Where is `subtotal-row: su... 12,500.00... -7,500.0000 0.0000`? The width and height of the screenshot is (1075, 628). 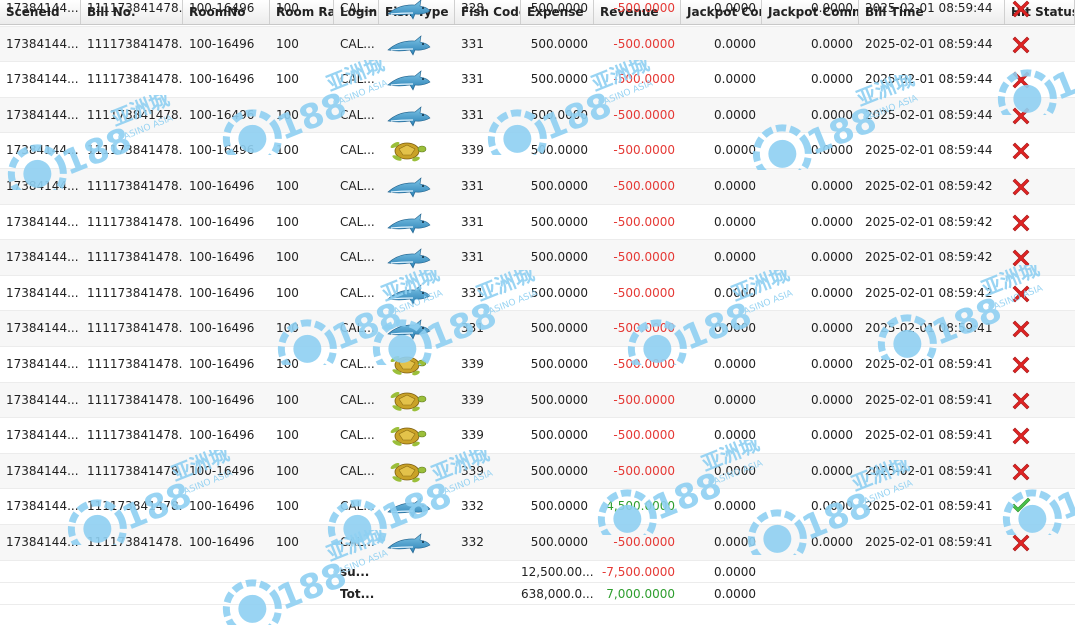 subtotal-row: su... 12,500.00... -7,500.0000 0.0000 is located at coordinates (537, 571).